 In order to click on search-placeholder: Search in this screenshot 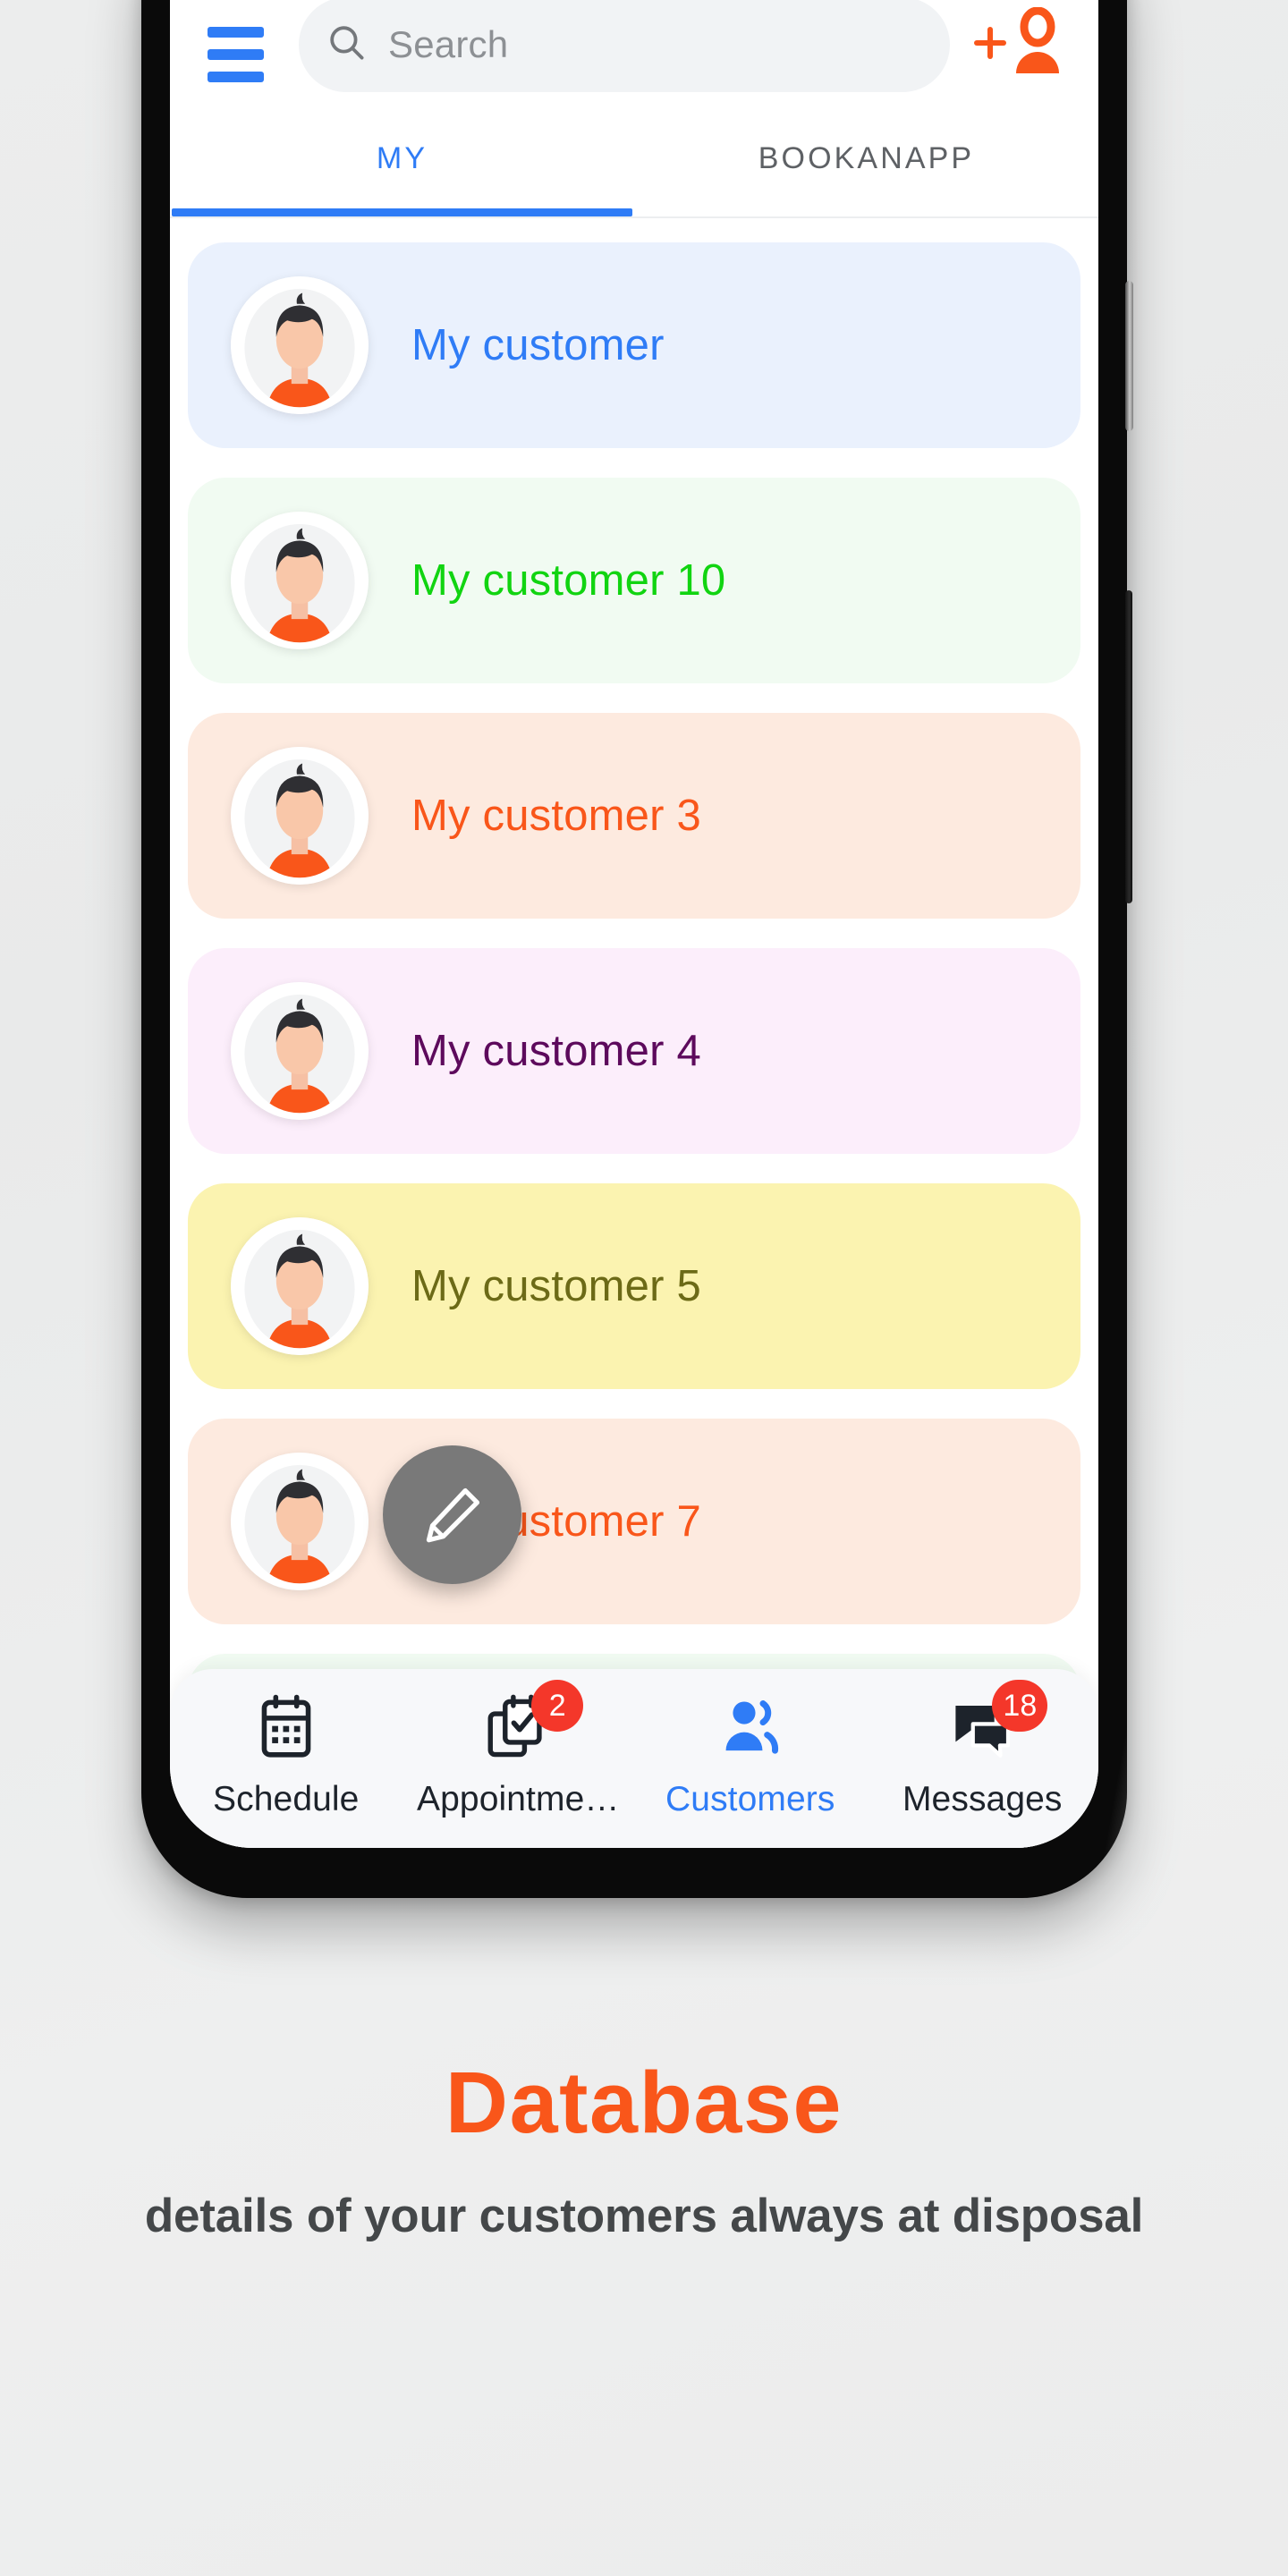, I will do `click(448, 44)`.